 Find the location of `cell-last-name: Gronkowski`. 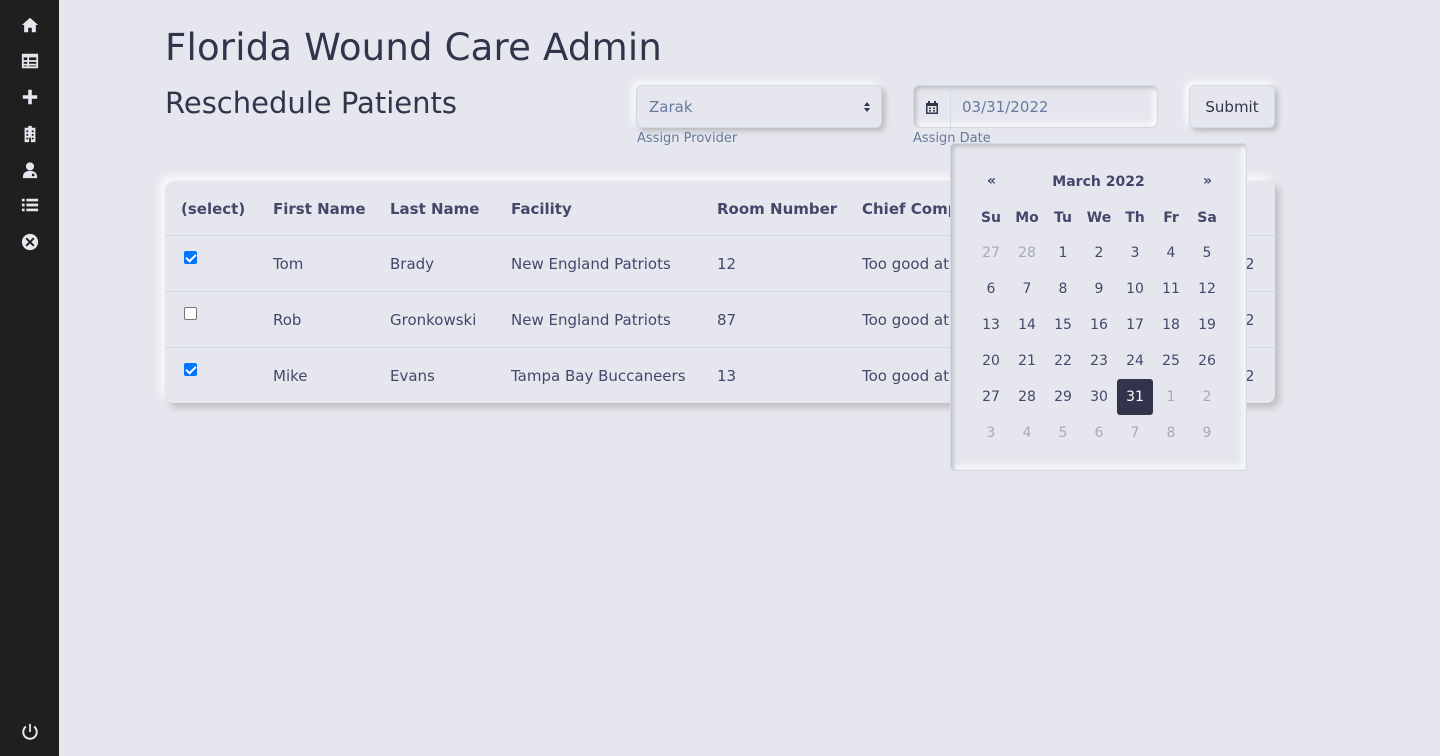

cell-last-name: Gronkowski is located at coordinates (433, 320).